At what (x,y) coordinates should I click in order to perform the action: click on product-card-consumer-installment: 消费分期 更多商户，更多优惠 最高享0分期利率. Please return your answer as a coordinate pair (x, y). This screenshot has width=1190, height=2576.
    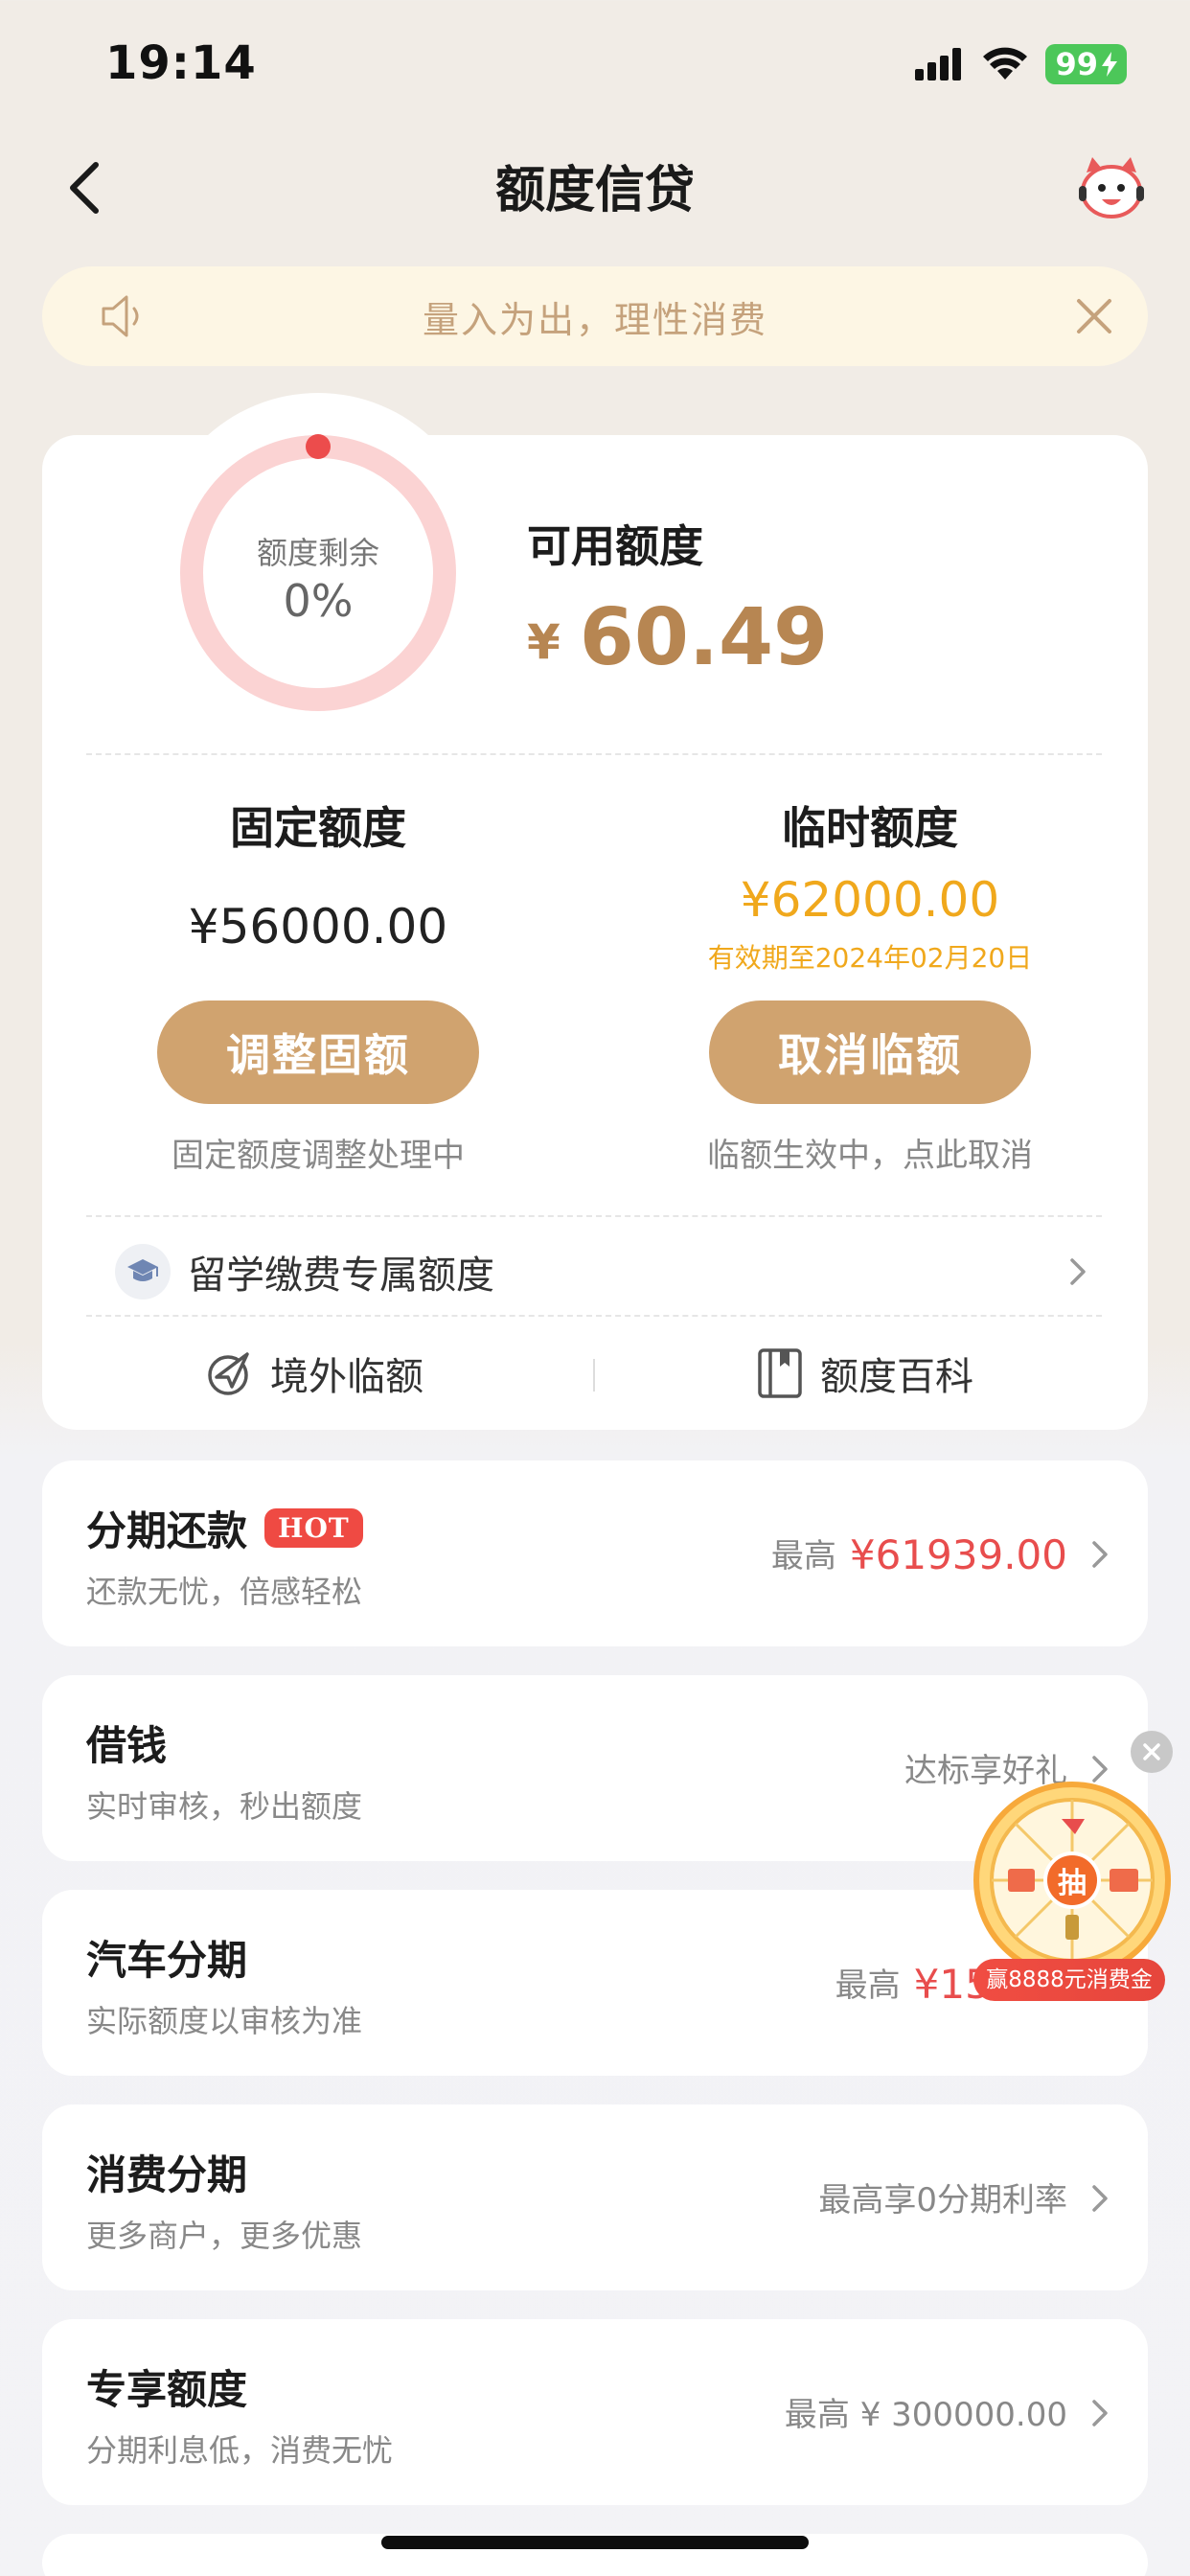
    Looking at the image, I should click on (595, 2197).